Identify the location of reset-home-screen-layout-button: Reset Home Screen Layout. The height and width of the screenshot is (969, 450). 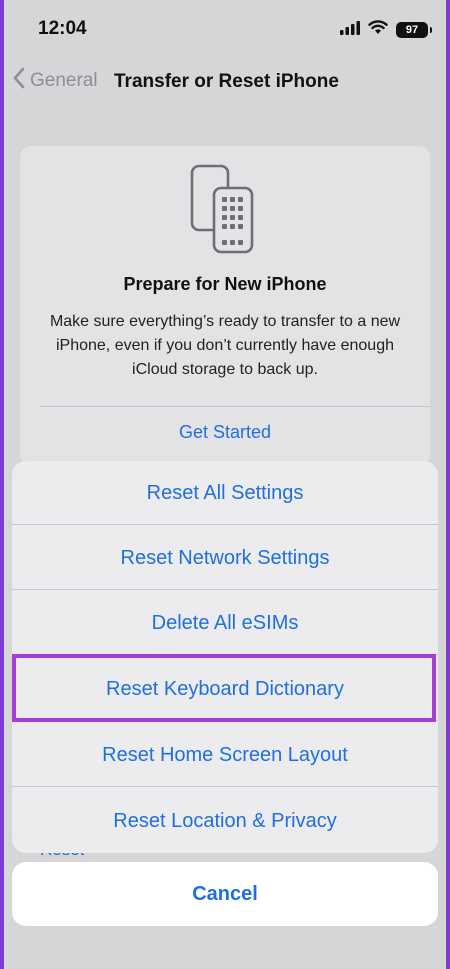
(225, 755).